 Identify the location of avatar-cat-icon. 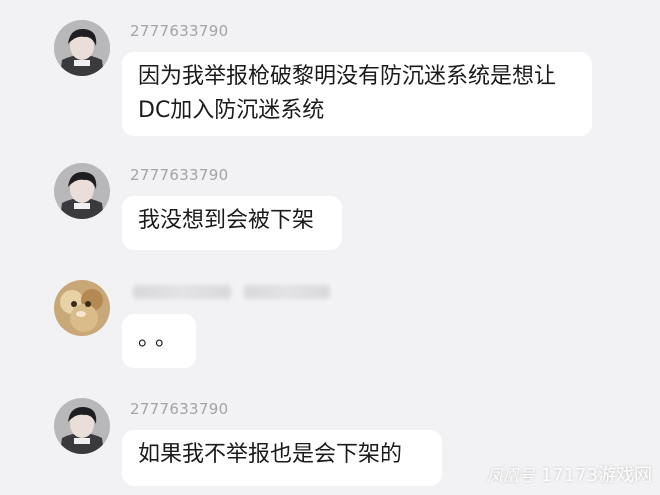
(82, 308).